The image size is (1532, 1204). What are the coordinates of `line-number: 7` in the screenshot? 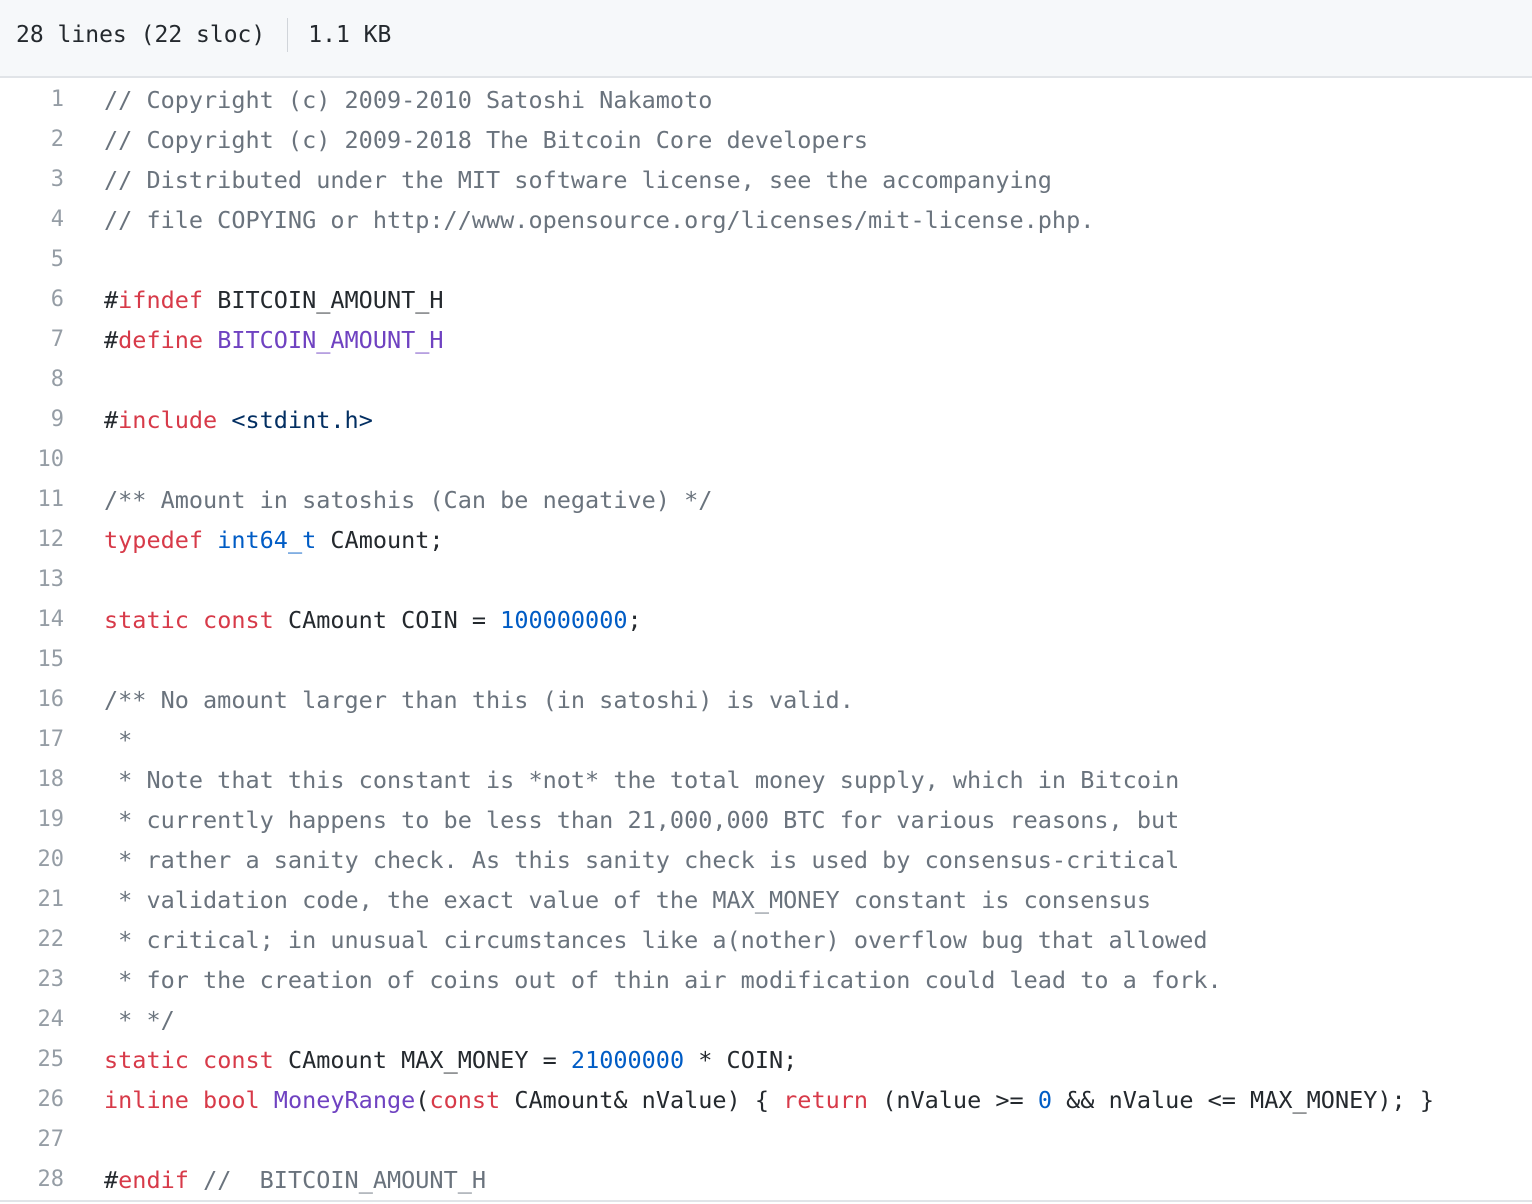 It's located at (32, 340).